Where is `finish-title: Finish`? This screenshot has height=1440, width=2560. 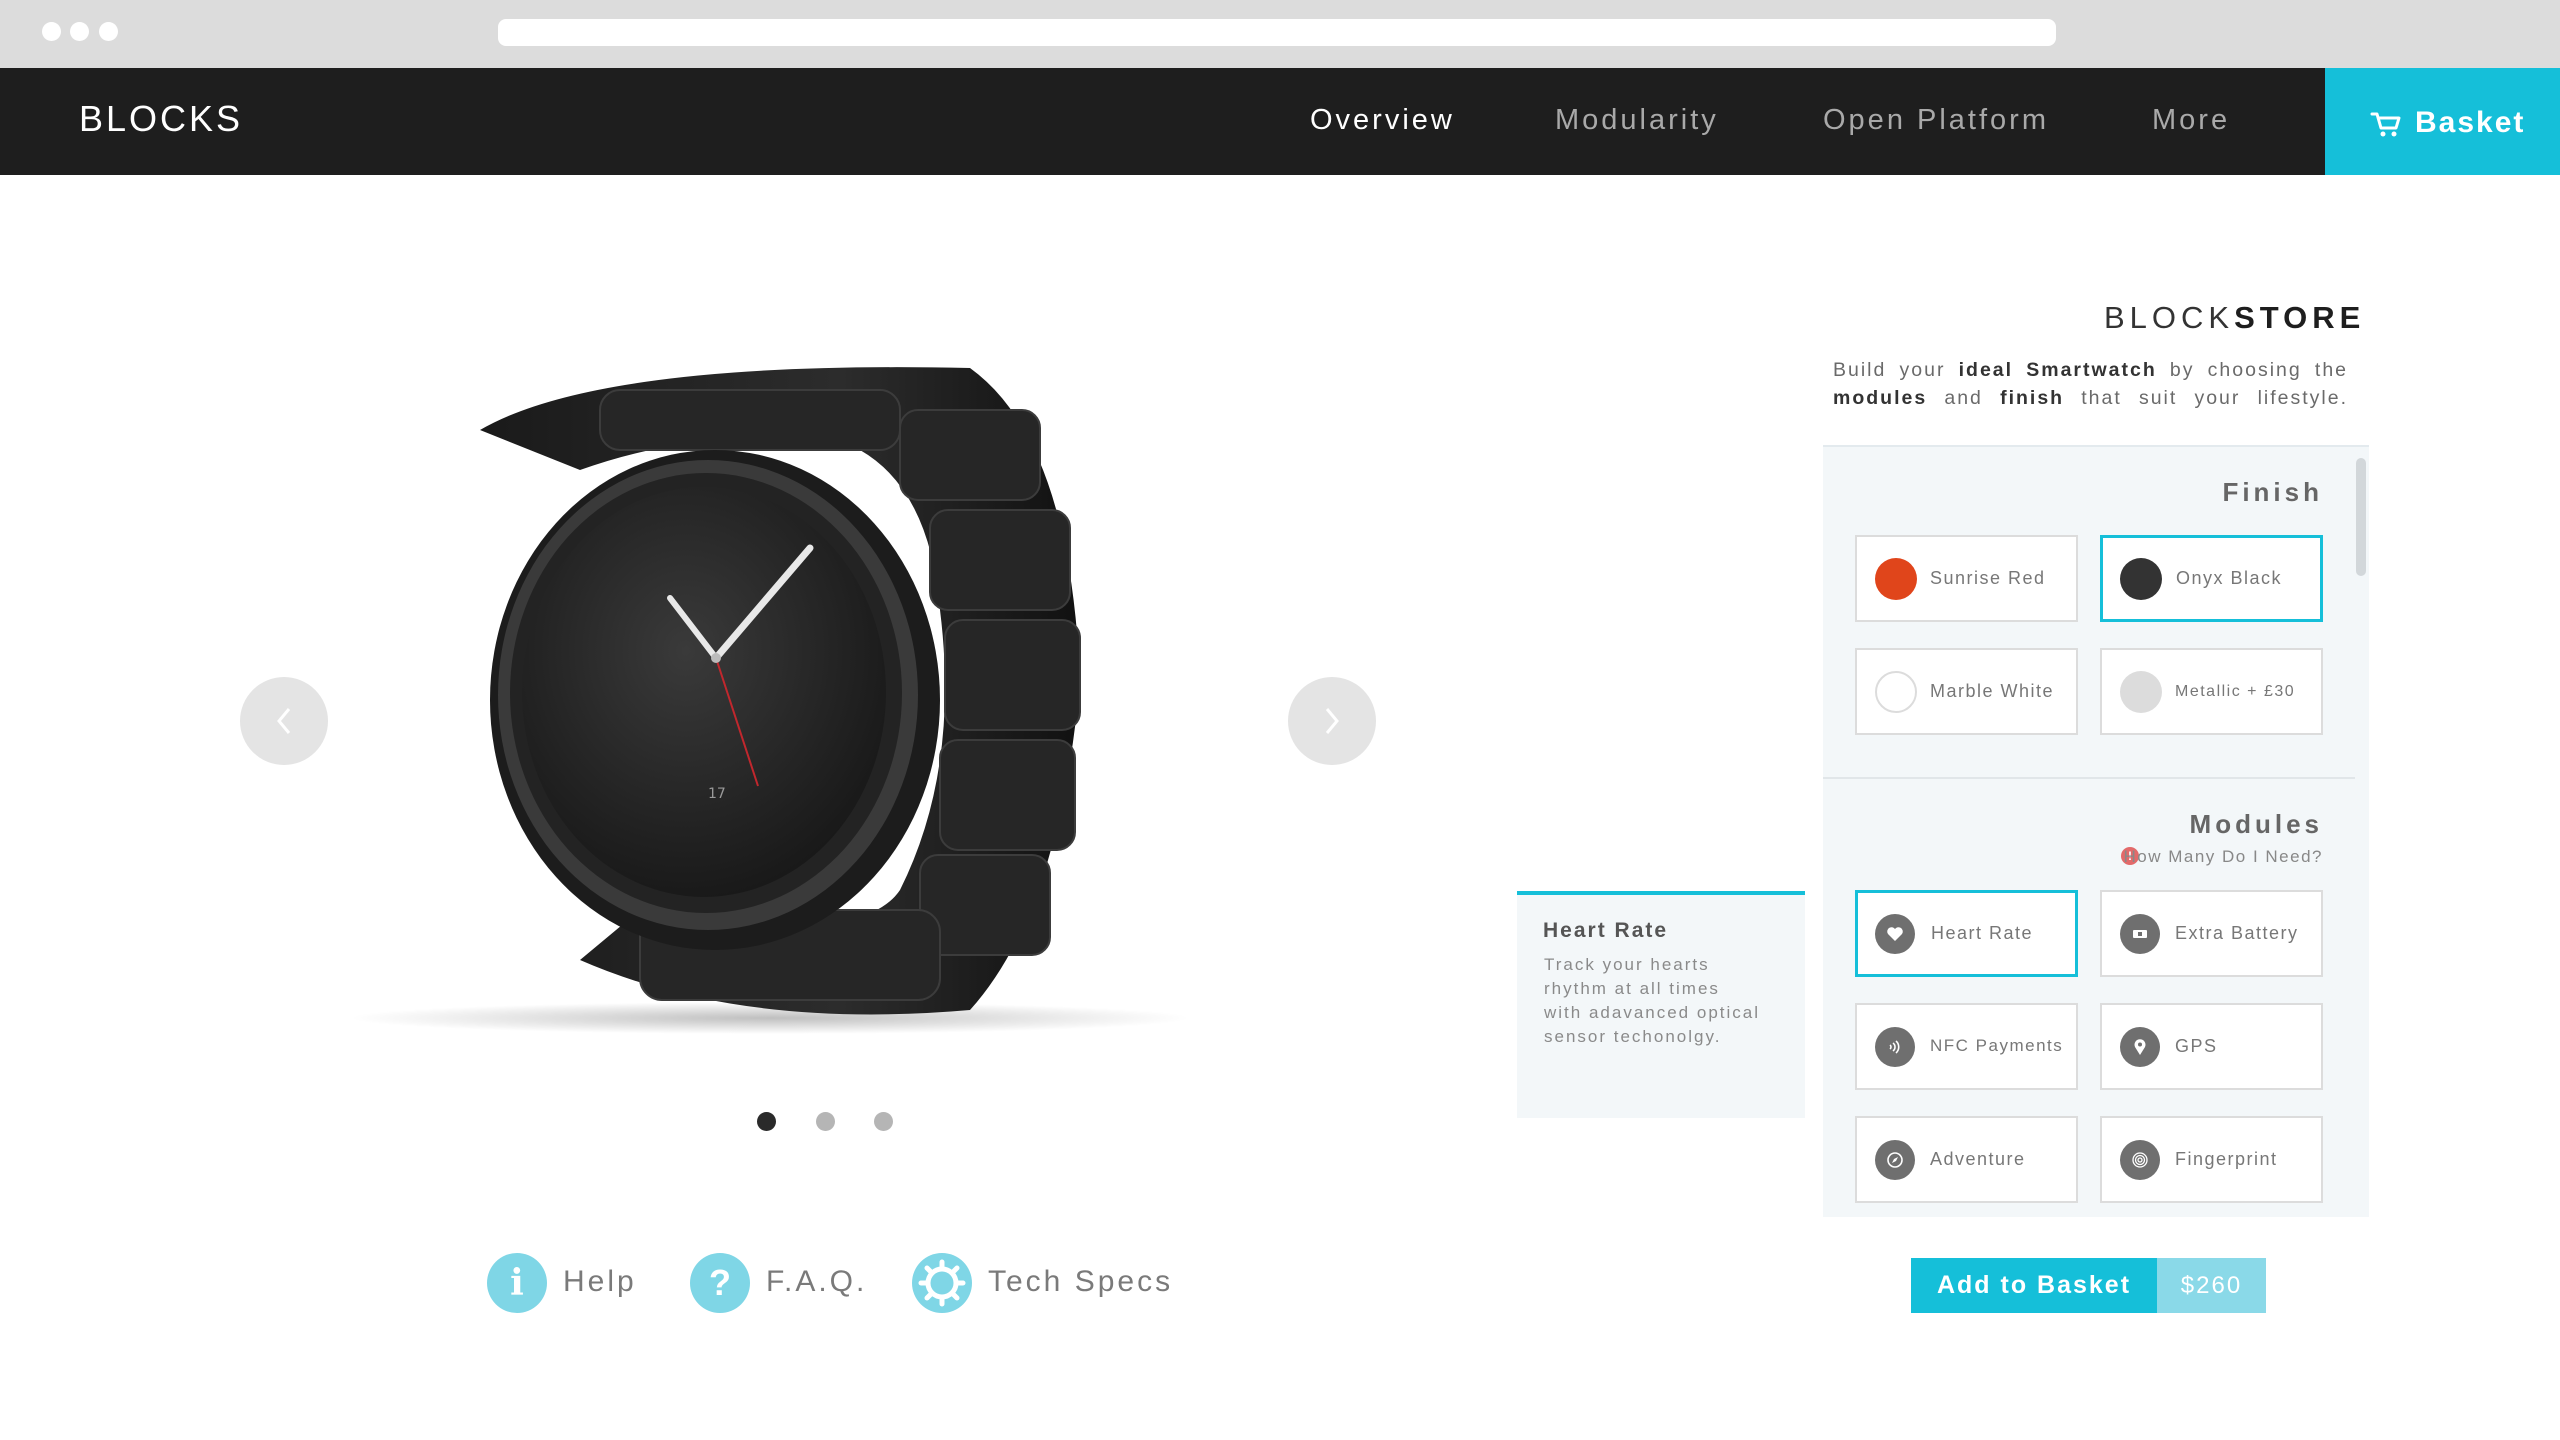
finish-title: Finish is located at coordinates (2272, 492).